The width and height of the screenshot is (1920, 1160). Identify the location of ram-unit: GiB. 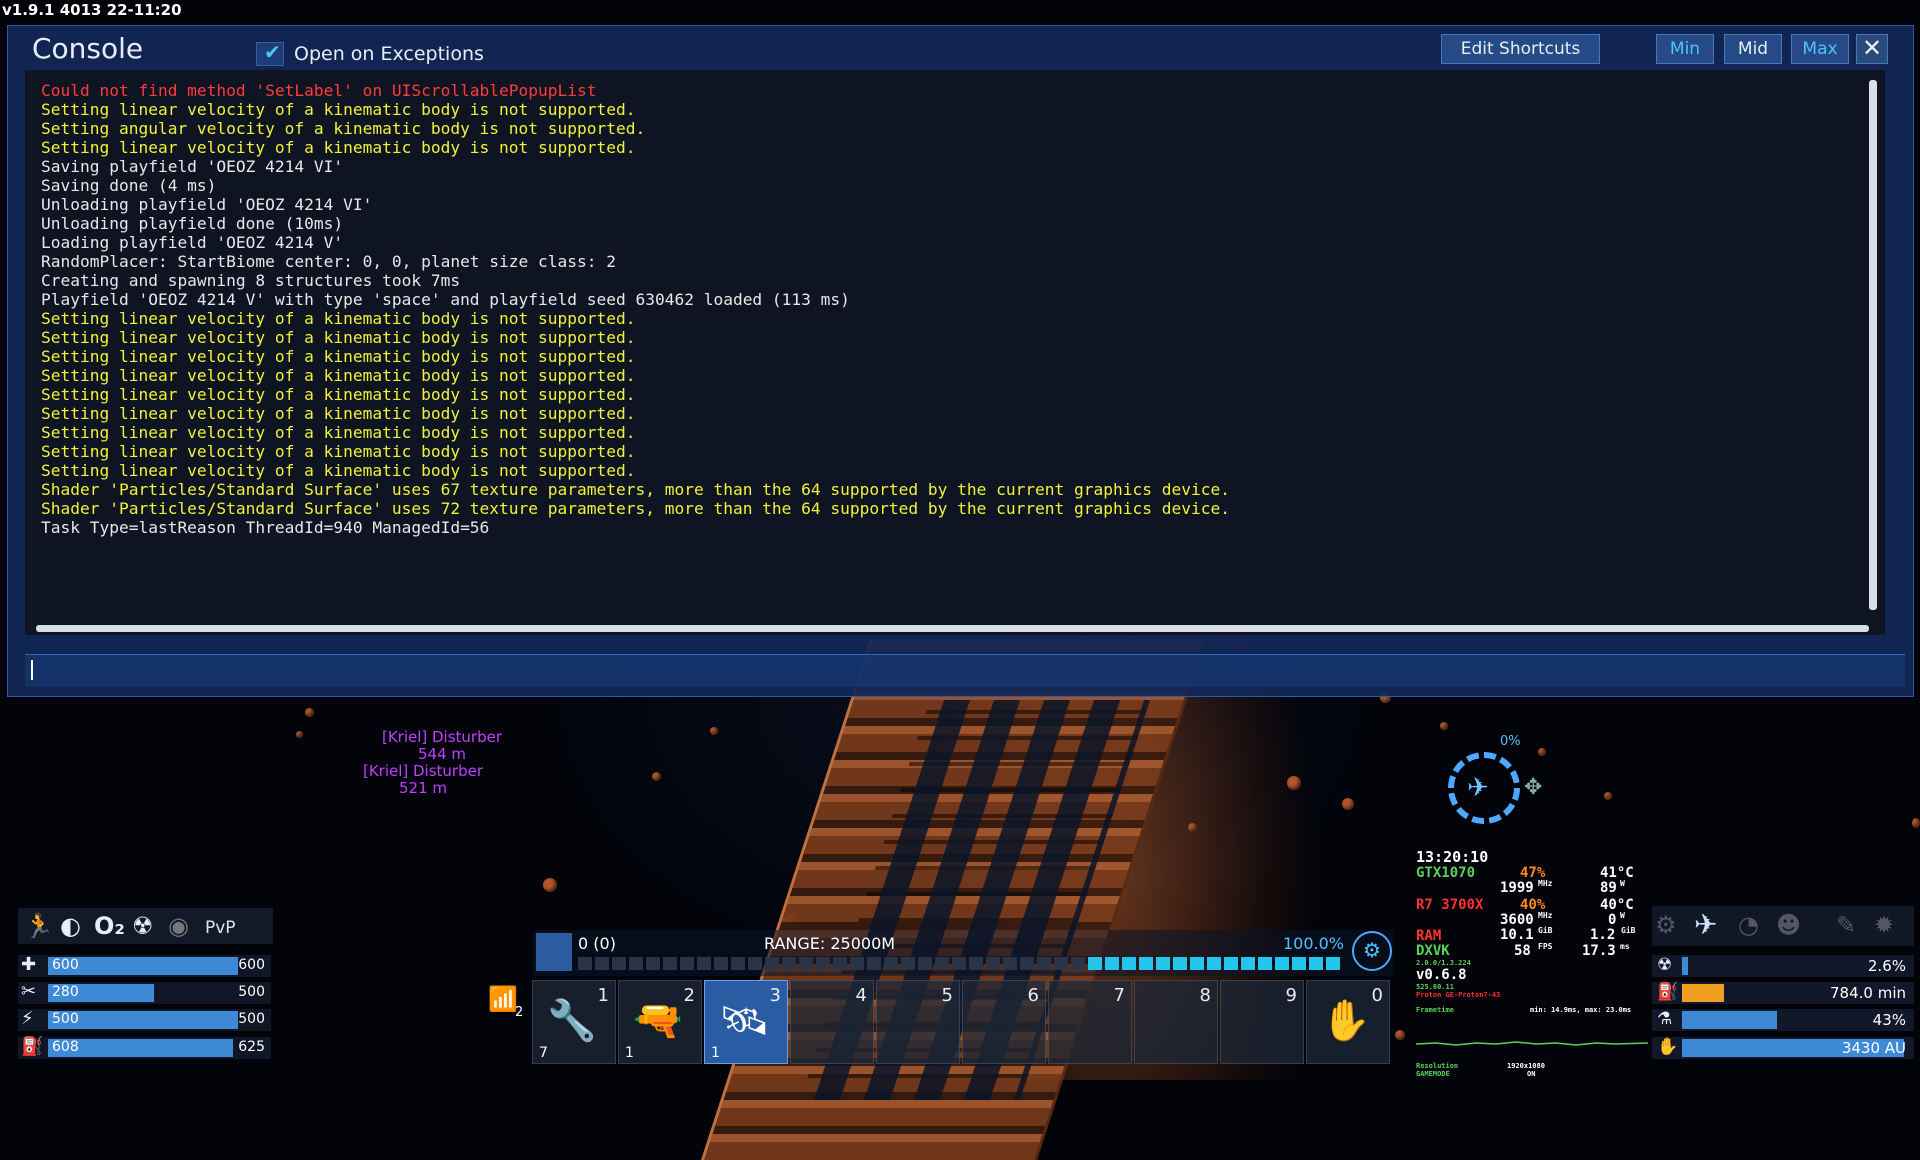
(1545, 930).